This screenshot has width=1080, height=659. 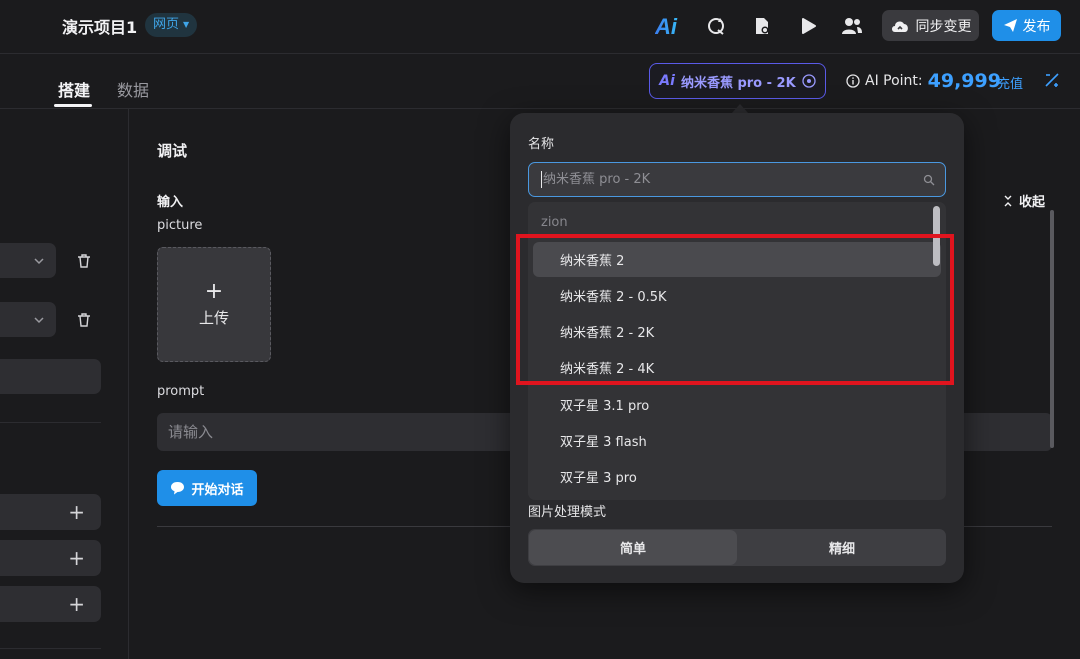 I want to click on ai-point-value: 49,999, so click(x=964, y=81).